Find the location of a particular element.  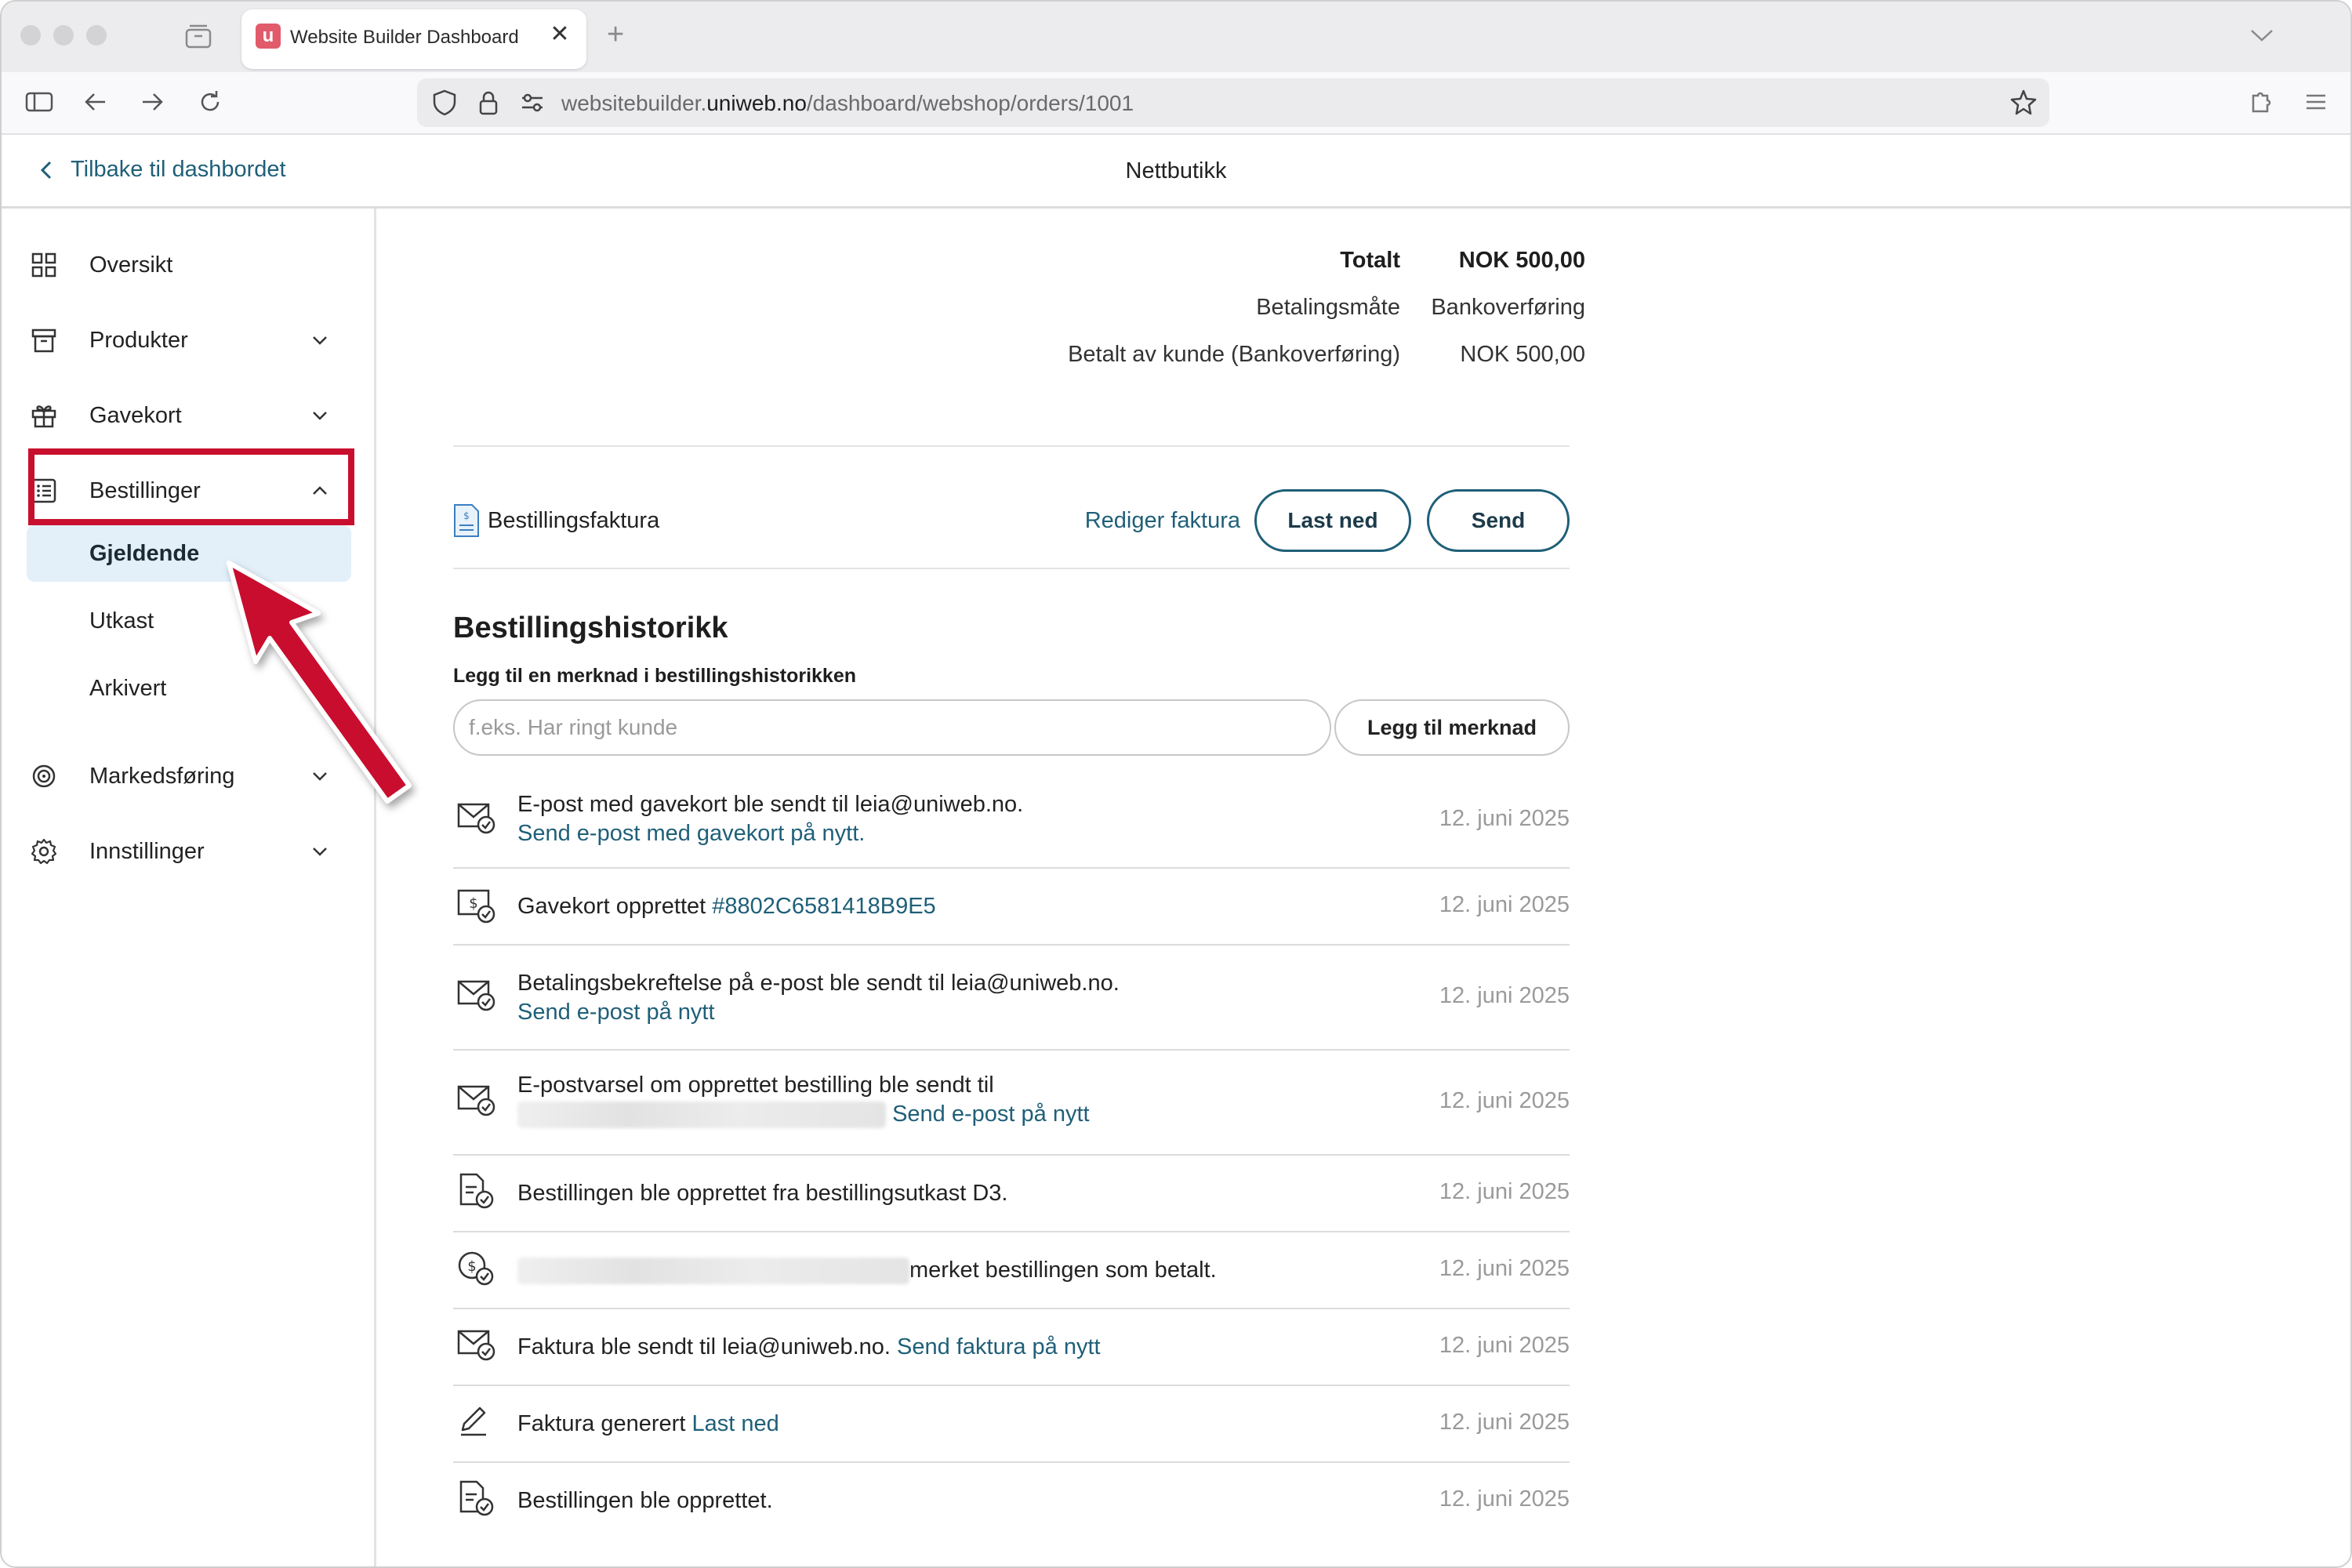

sidebar-item-label: Produkter is located at coordinates (138, 340).